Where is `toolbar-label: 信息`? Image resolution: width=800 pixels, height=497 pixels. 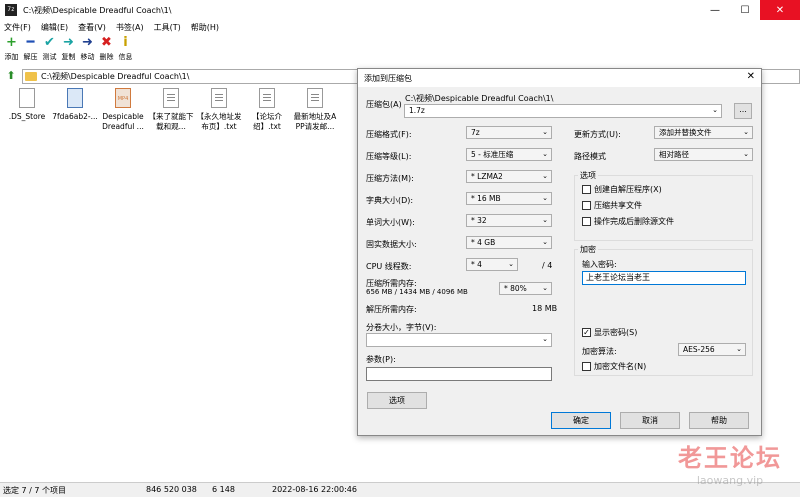
toolbar-label: 信息 is located at coordinates (125, 57).